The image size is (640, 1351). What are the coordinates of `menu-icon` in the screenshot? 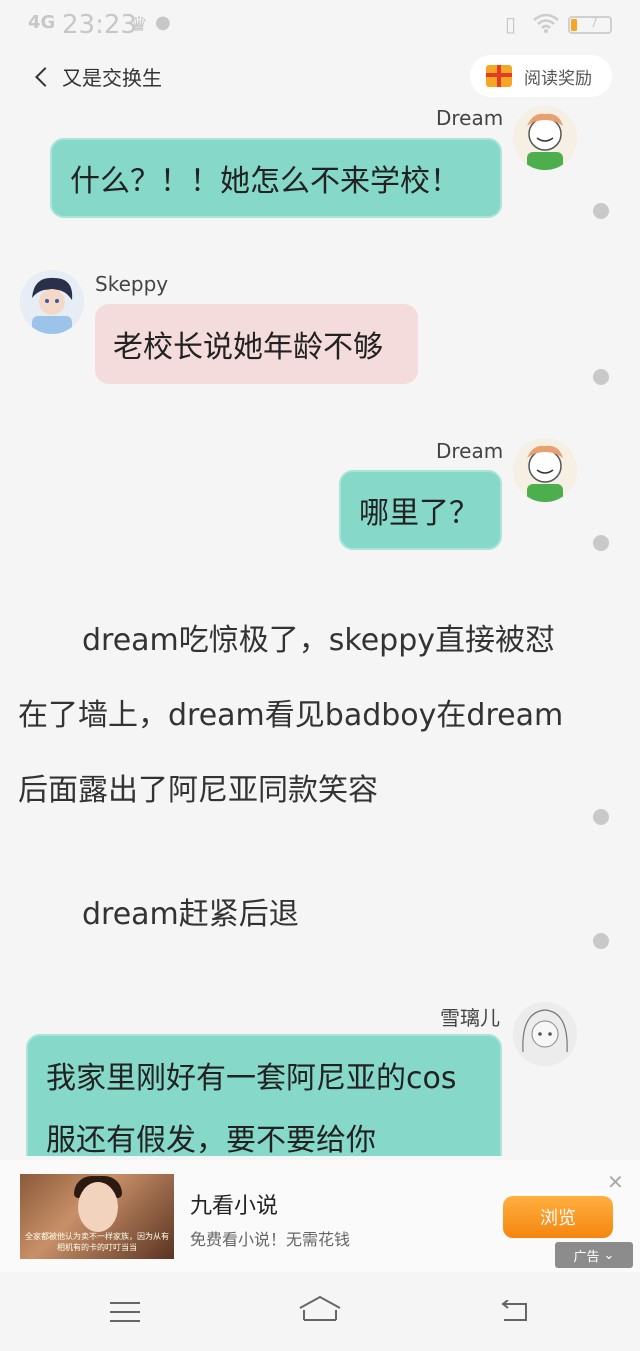 It's located at (125, 1315).